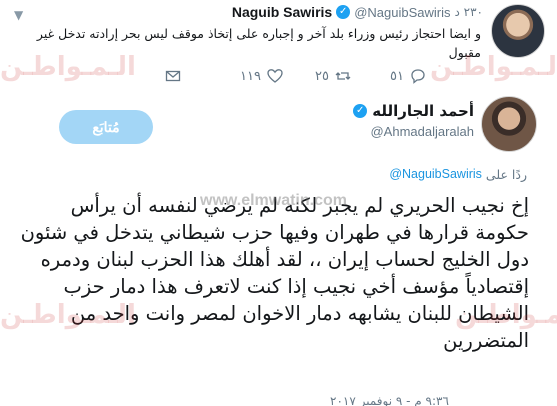 Image resolution: width=557 pixels, height=406 pixels. Describe the element at coordinates (352, 76) in the screenshot. I see `retweet-button: ٢٥` at that location.